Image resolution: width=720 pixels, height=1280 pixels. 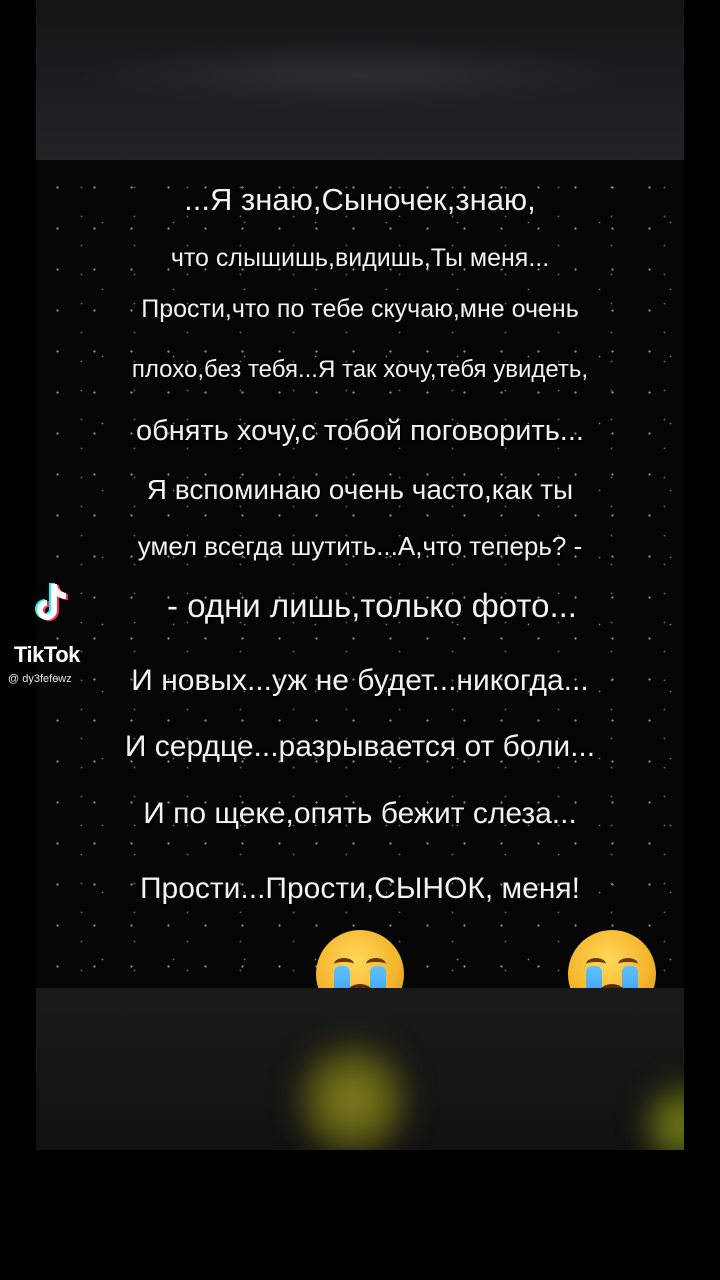 What do you see at coordinates (360, 199) in the screenshot?
I see `poem-line: ...Я знаю,Сыночек,знаю,` at bounding box center [360, 199].